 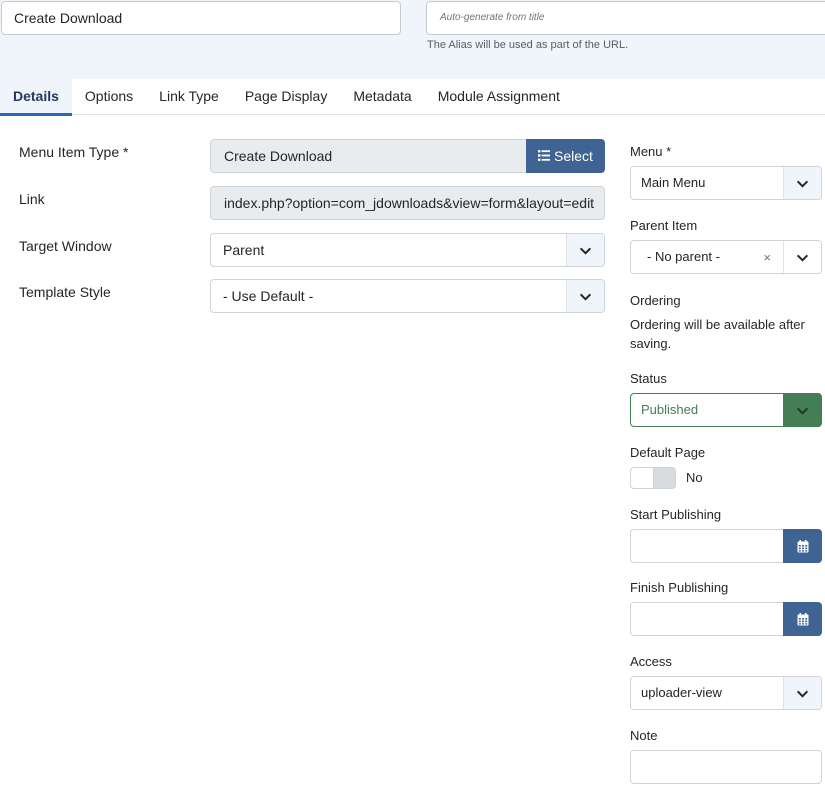 What do you see at coordinates (65, 292) in the screenshot?
I see `template-style-label: Template Style` at bounding box center [65, 292].